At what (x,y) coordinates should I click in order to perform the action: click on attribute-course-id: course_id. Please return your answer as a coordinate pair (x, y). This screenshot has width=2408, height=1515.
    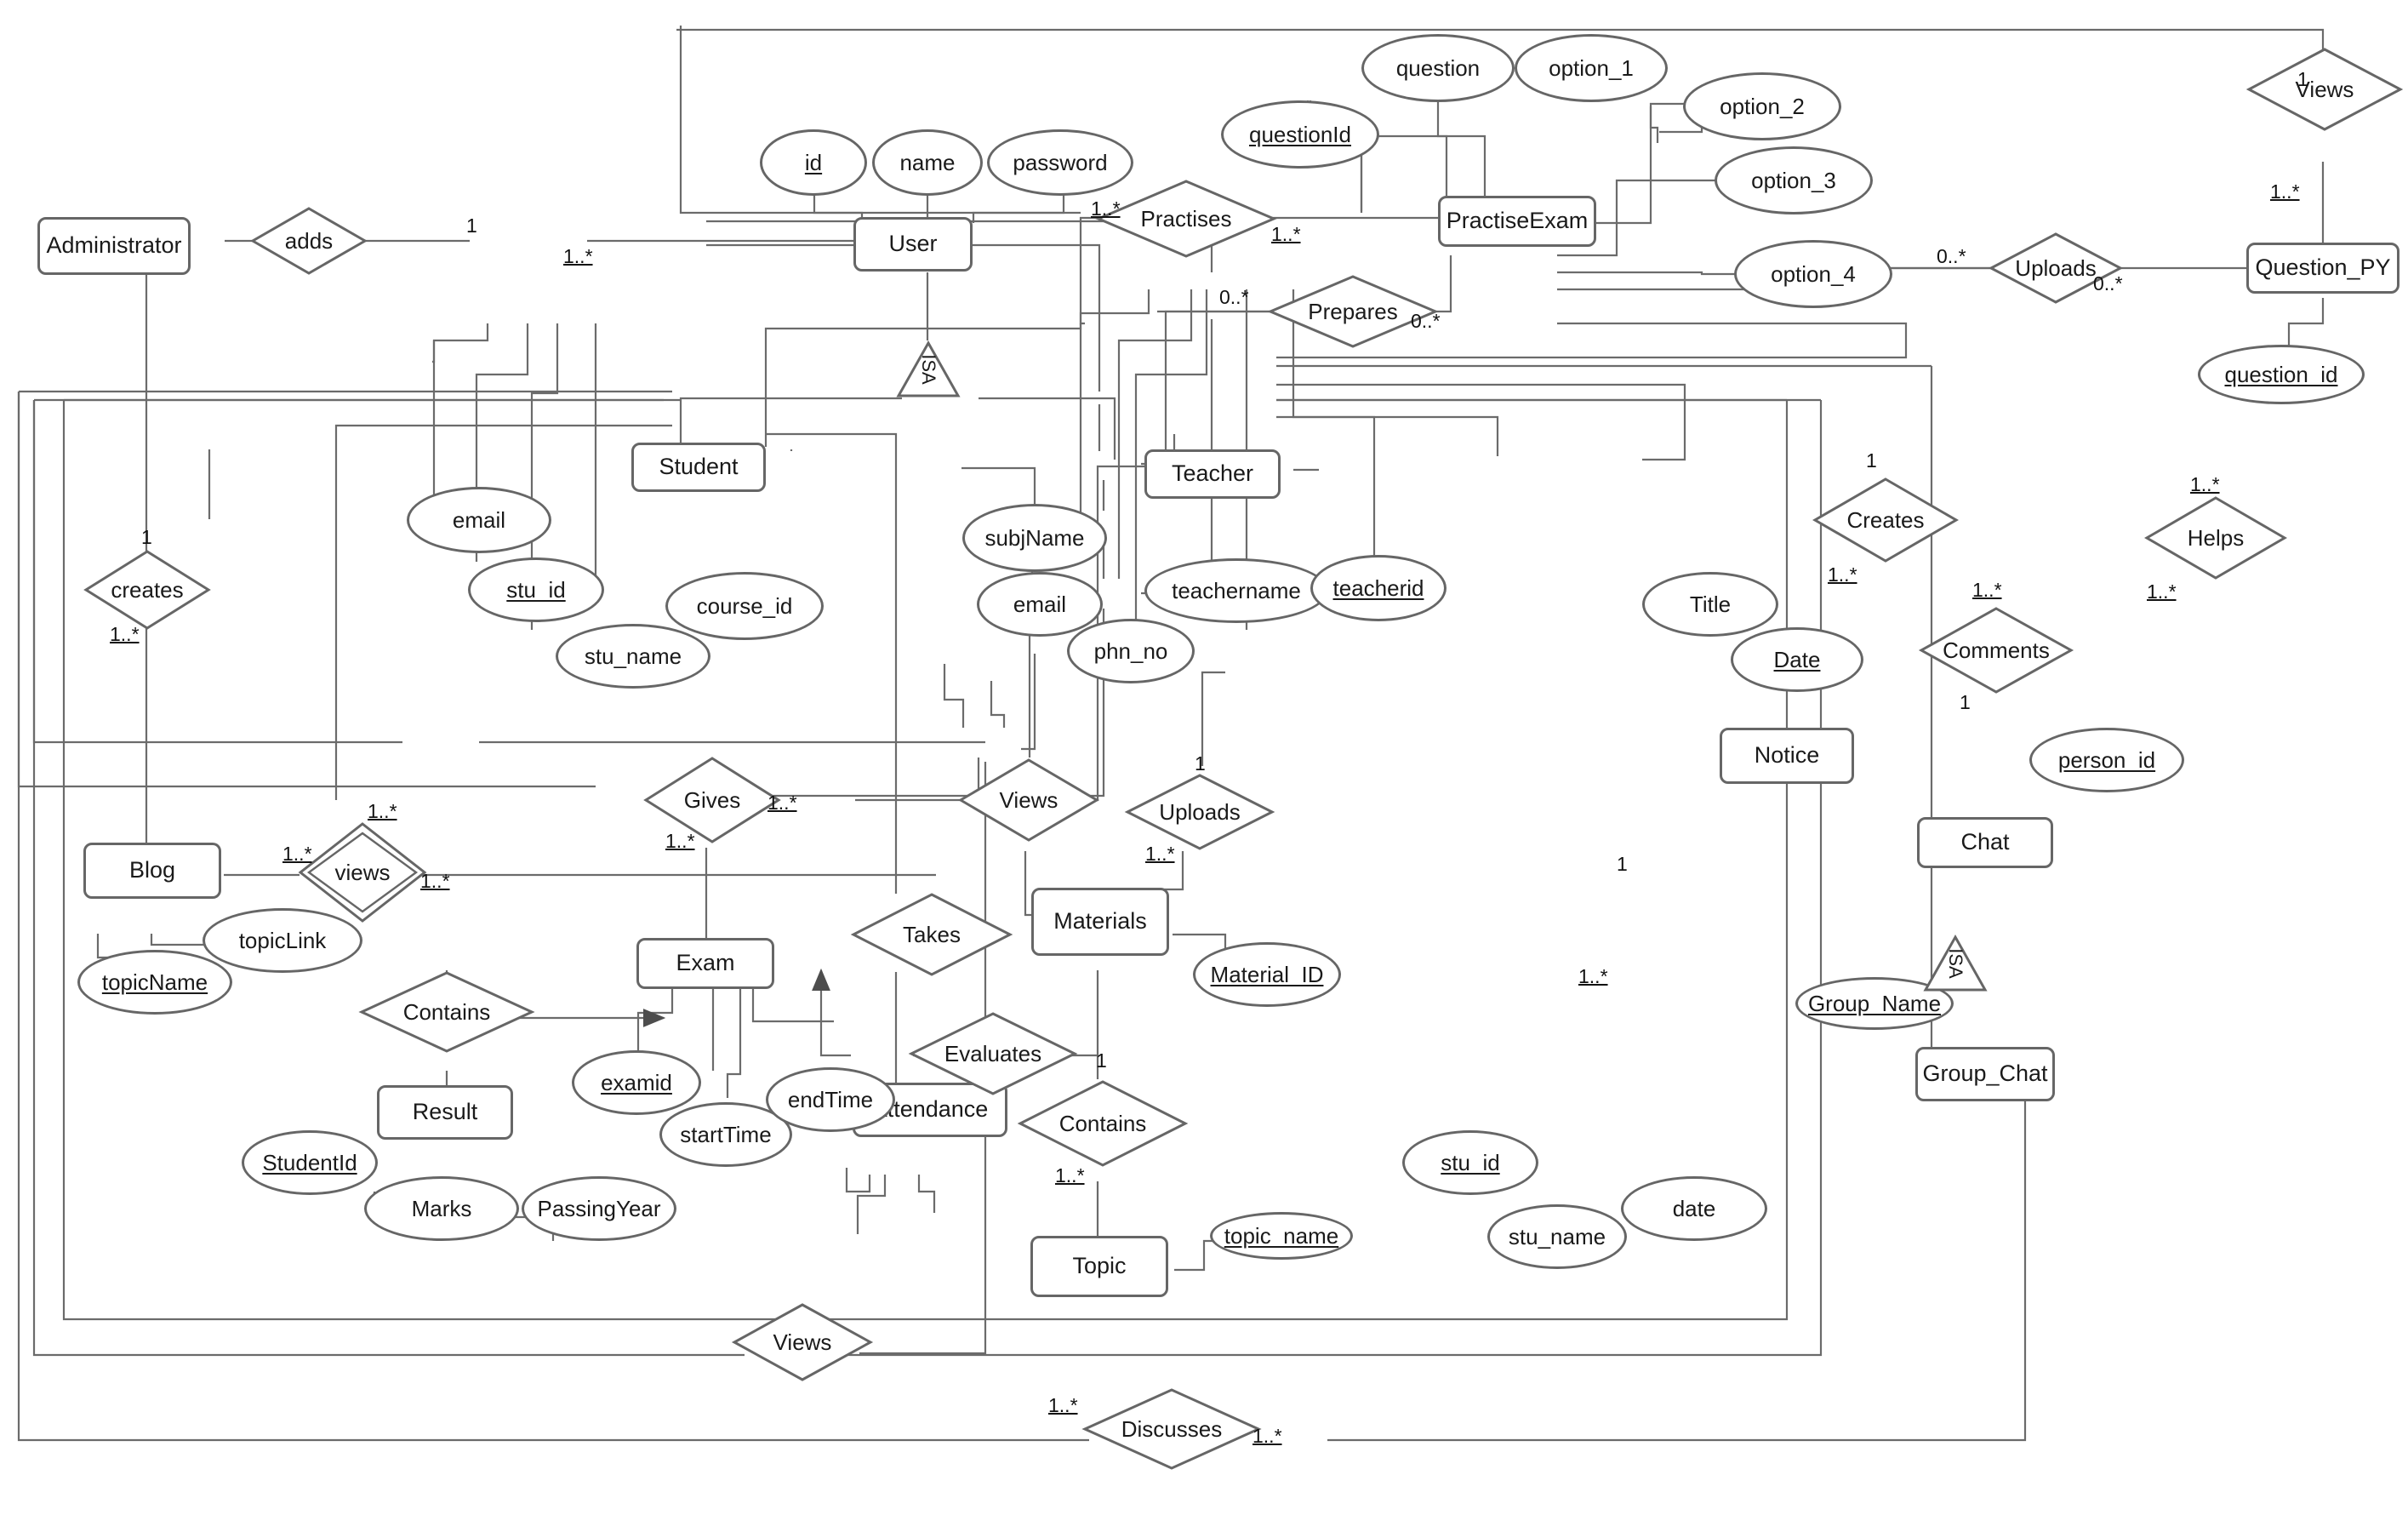
    Looking at the image, I should click on (744, 606).